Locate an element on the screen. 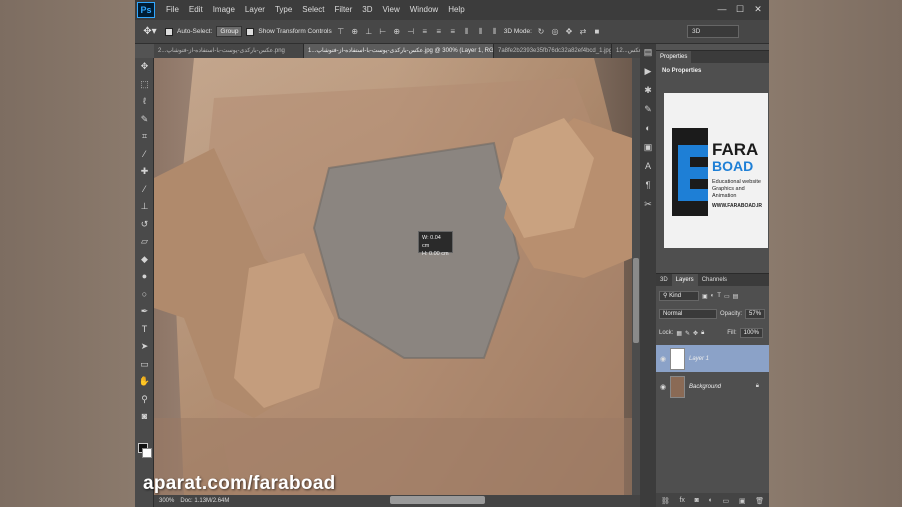  menu-3d: 3D is located at coordinates (367, 10).